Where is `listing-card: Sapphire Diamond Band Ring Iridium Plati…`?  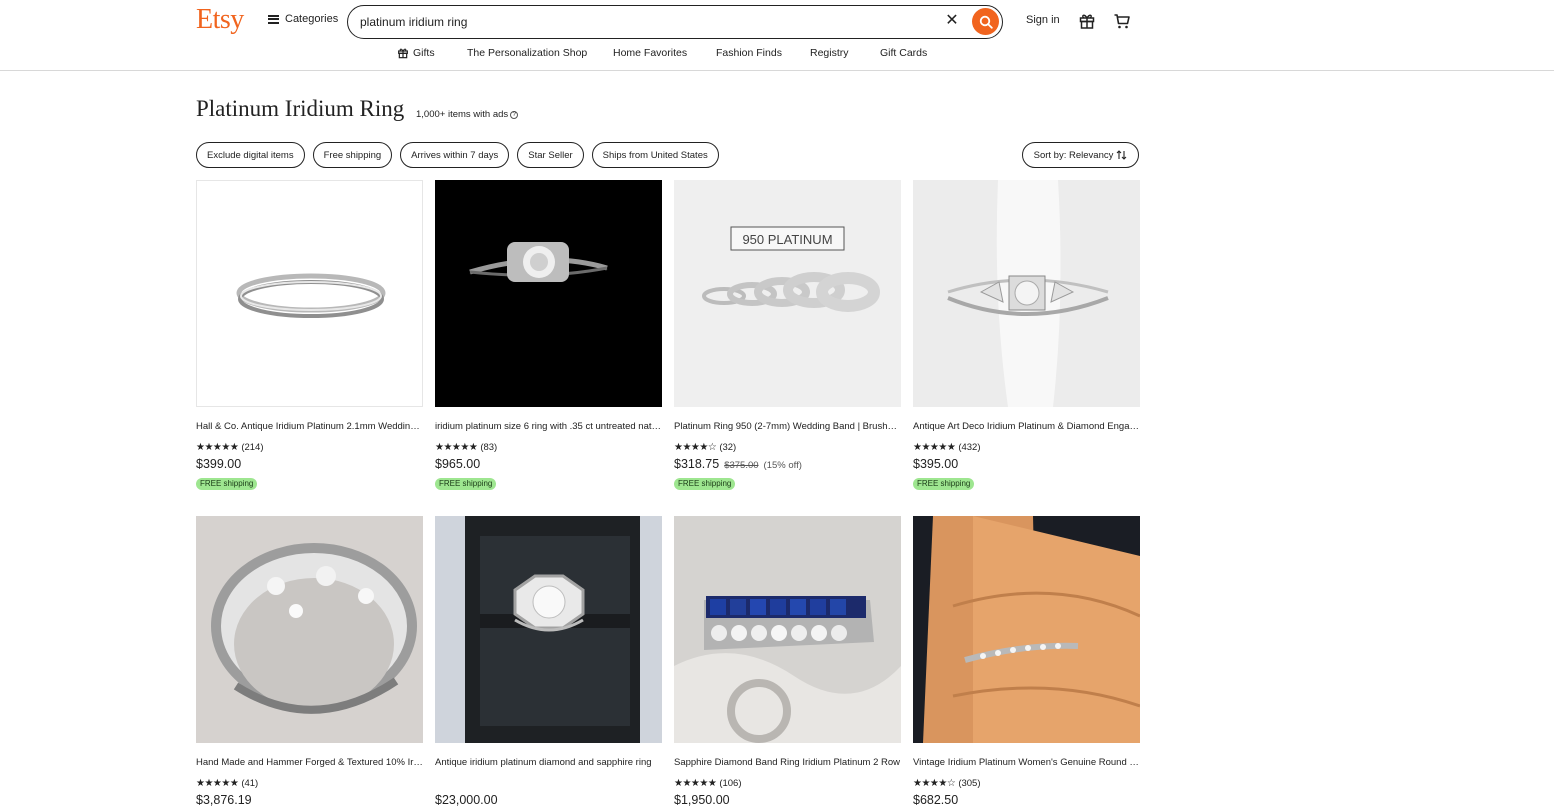
listing-card: Sapphire Diamond Band Ring Iridium Plati… is located at coordinates (787, 662).